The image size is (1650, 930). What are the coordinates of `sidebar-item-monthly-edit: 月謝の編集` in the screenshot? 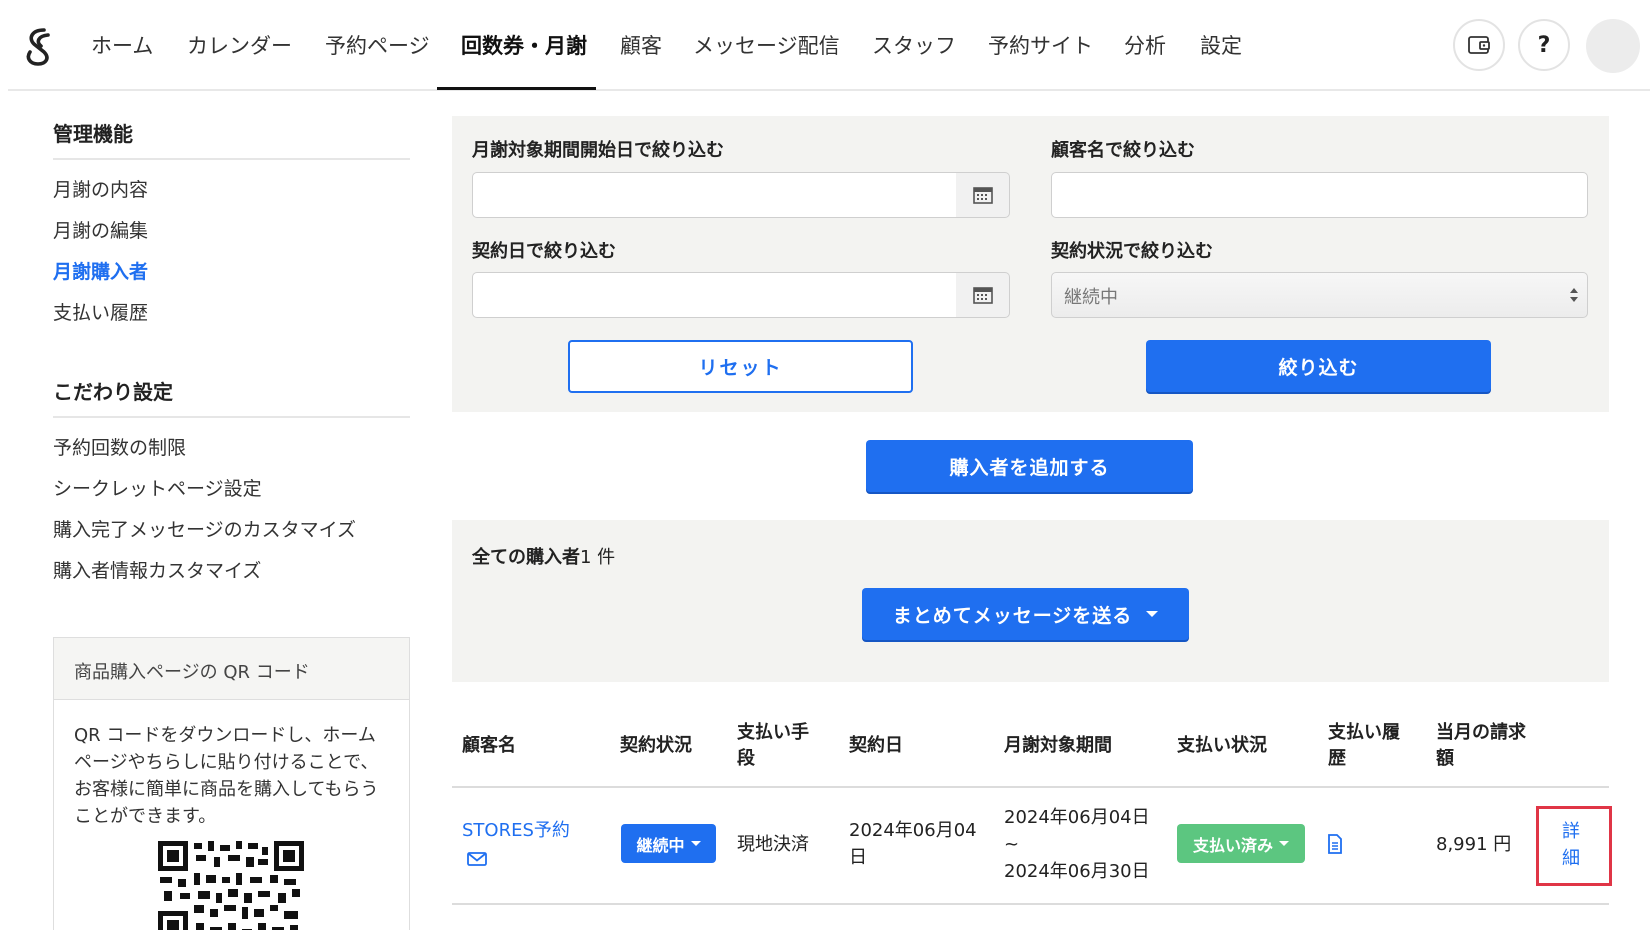 It's located at (100, 229).